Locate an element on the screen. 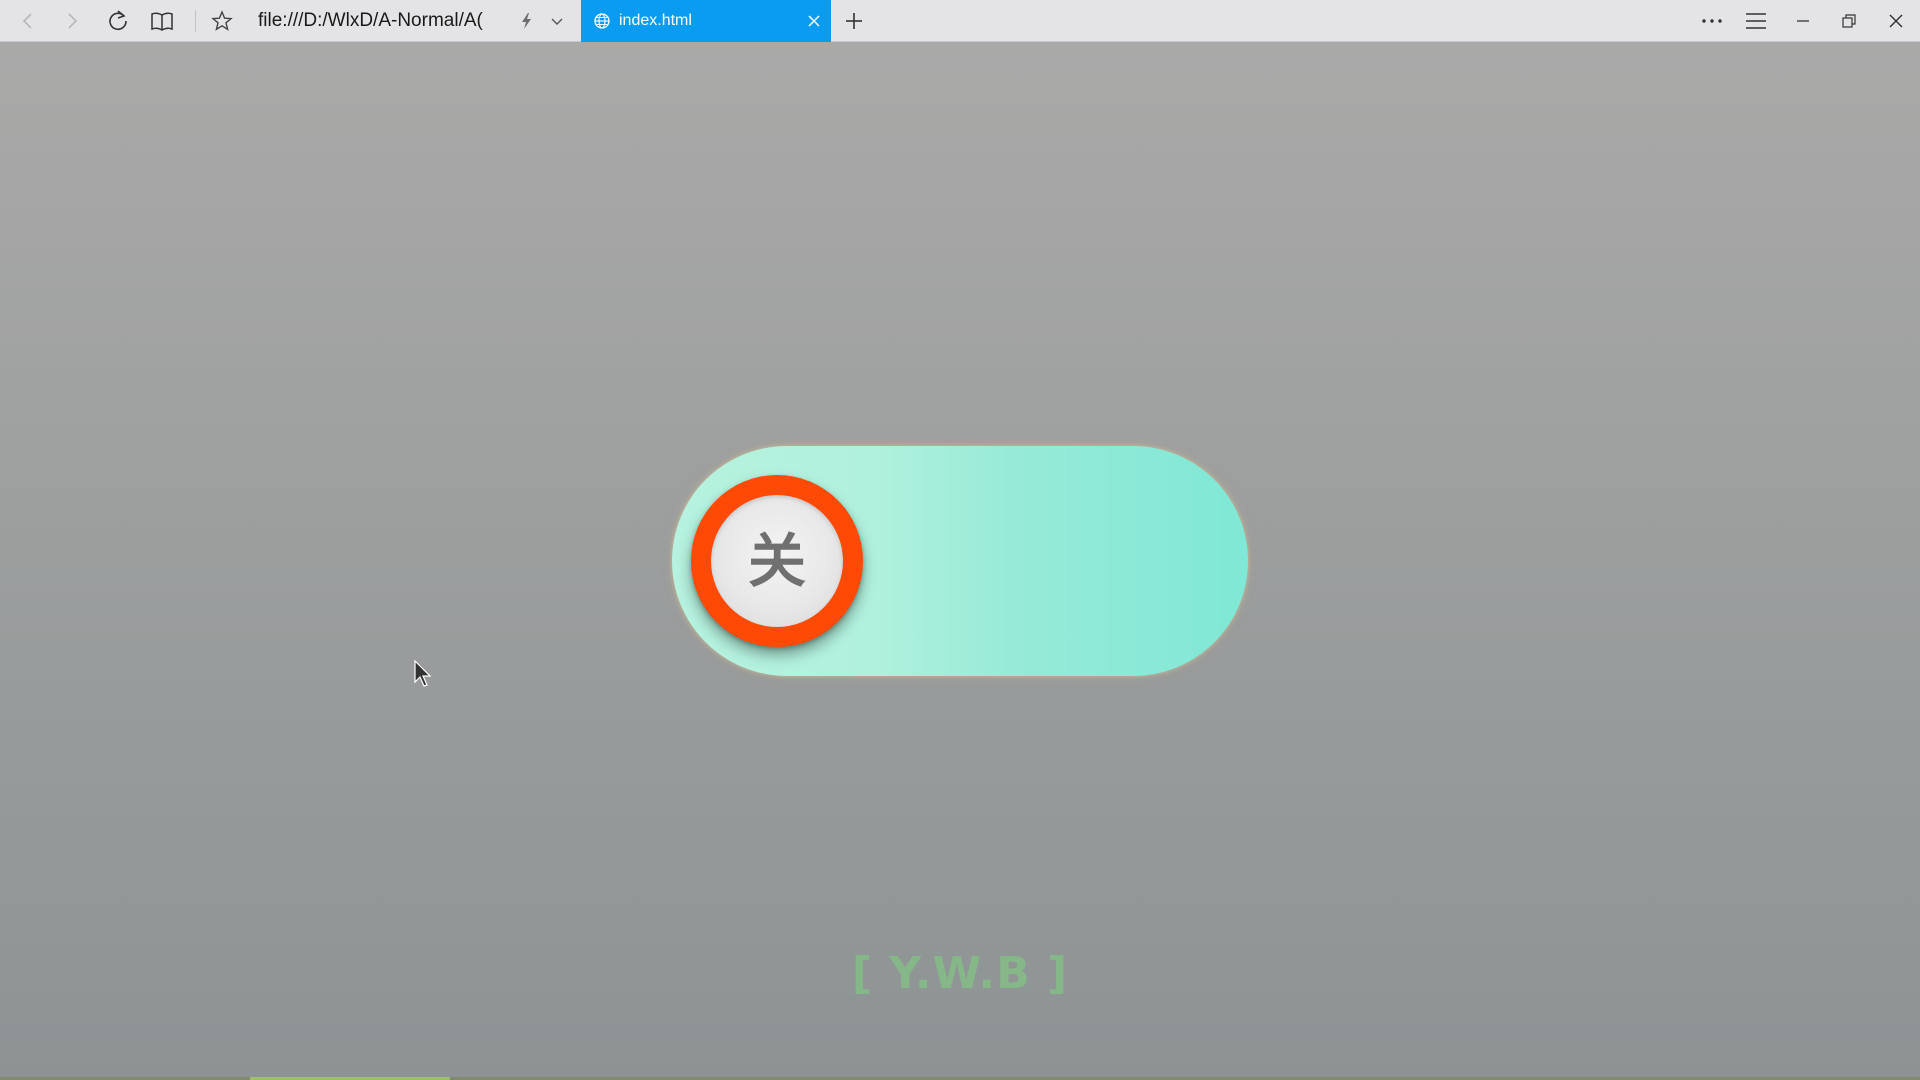 The image size is (1920, 1080). toggle-knob-face: 关 is located at coordinates (777, 561).